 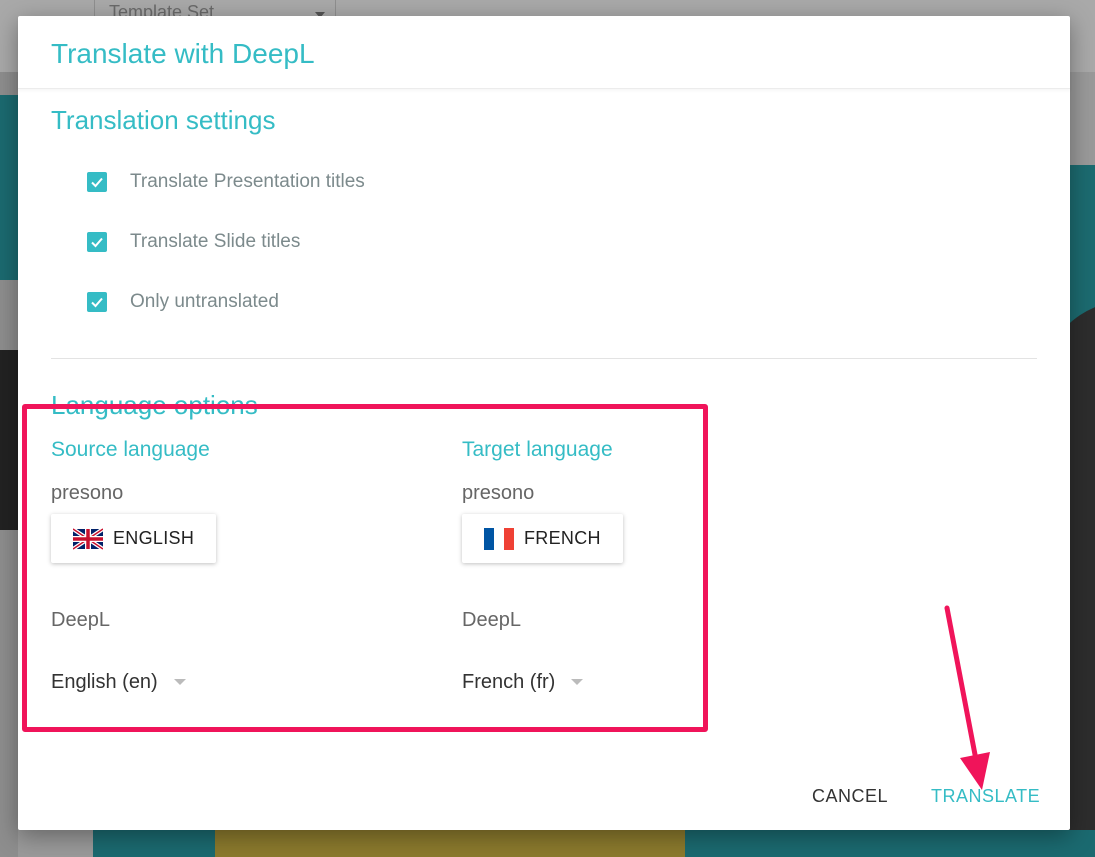 I want to click on cancel-button: CANCEL, so click(x=850, y=796).